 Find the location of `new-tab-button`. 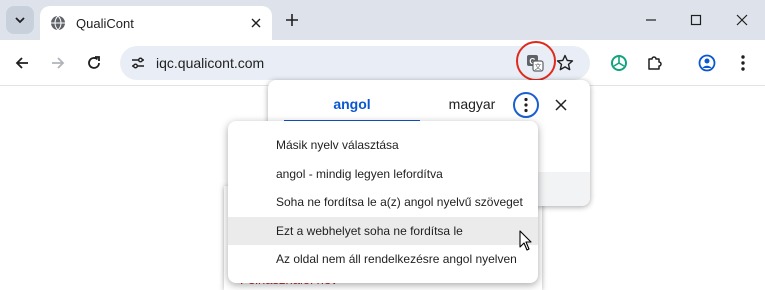

new-tab-button is located at coordinates (292, 20).